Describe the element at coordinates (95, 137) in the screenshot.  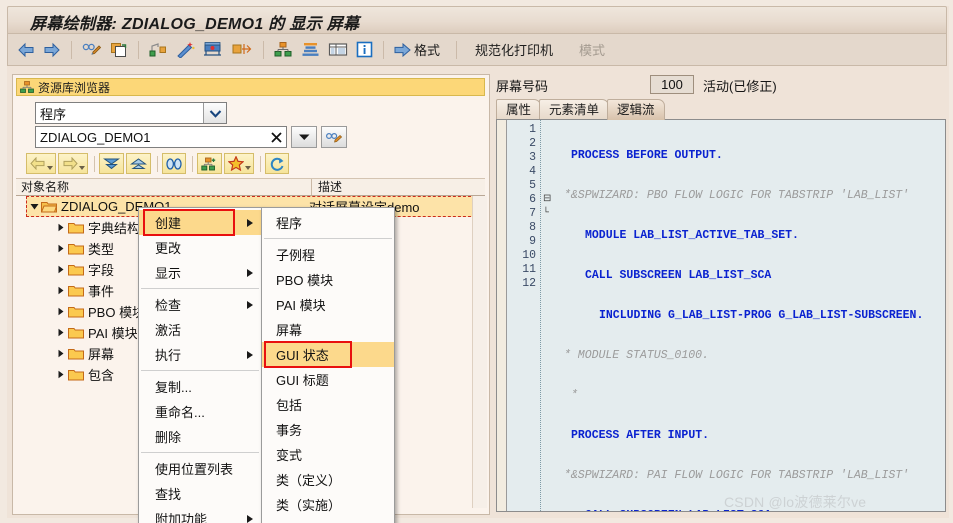
I see `object-name-value: ZDIALOG_DEMO1` at that location.